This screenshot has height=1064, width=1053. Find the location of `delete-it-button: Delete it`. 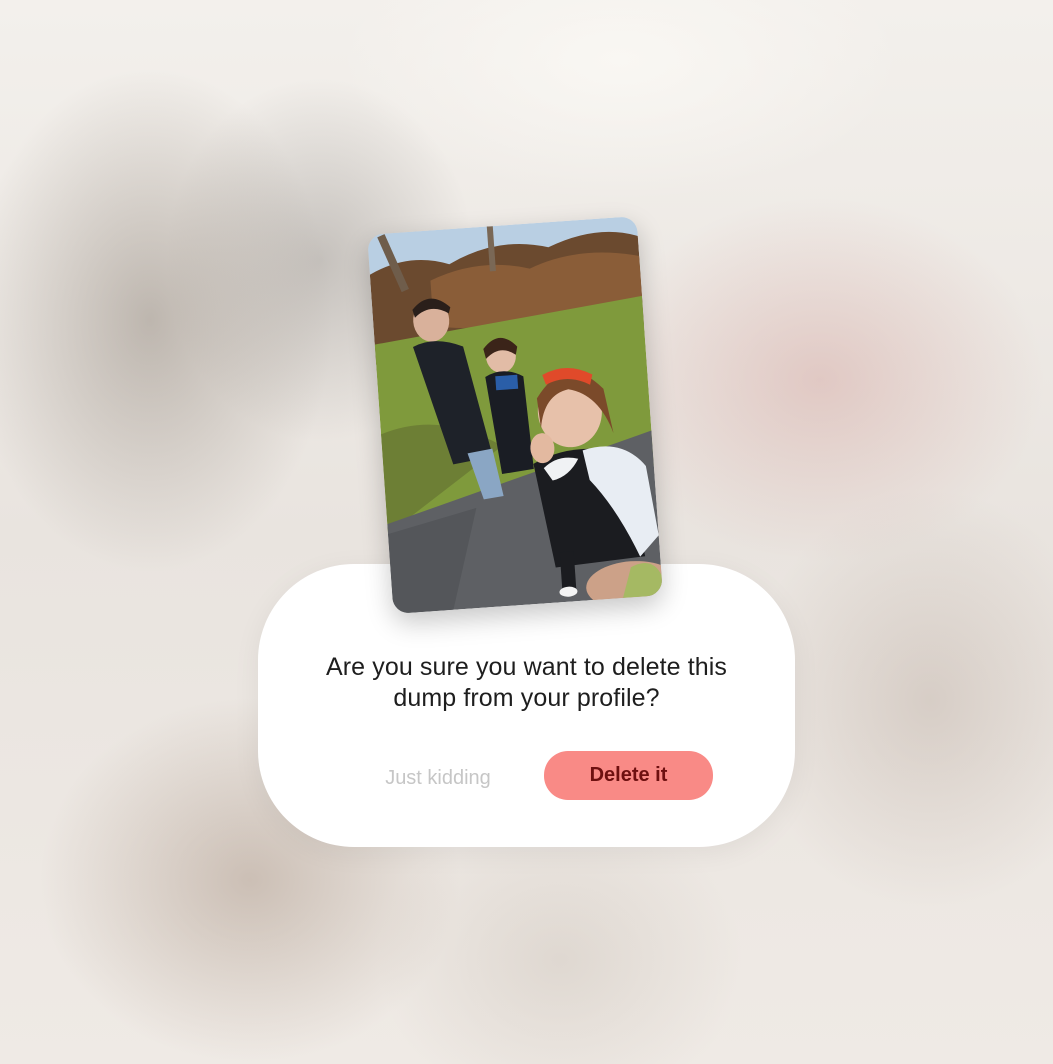

delete-it-button: Delete it is located at coordinates (628, 775).